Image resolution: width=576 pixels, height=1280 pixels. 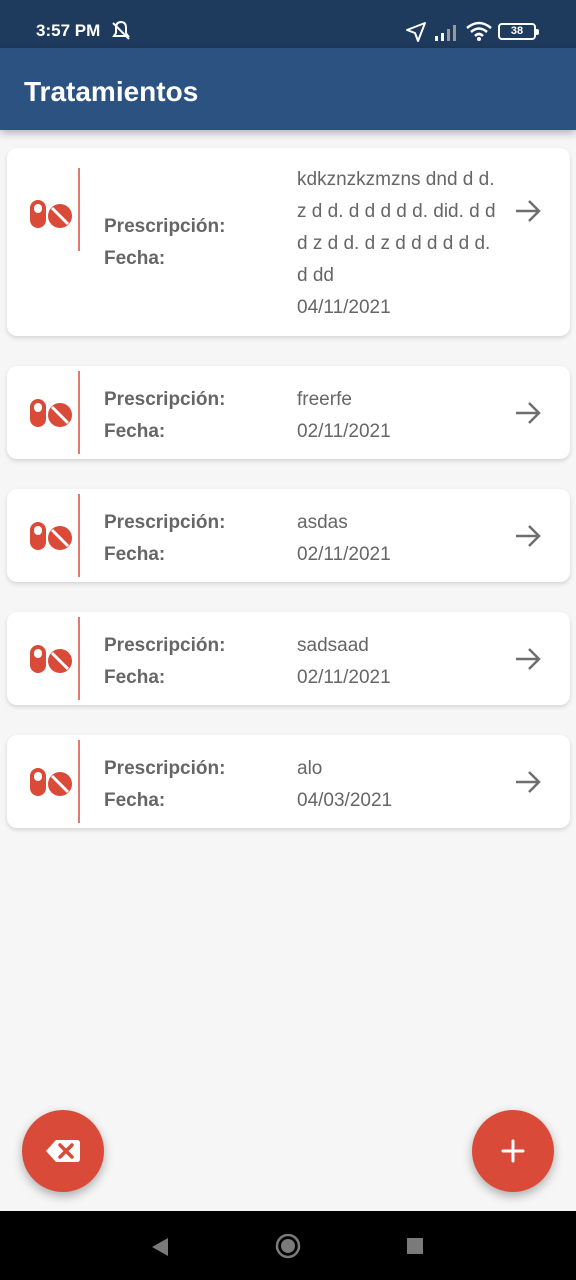 I want to click on status-bar: 3:57 PM 38, so click(x=288, y=24).